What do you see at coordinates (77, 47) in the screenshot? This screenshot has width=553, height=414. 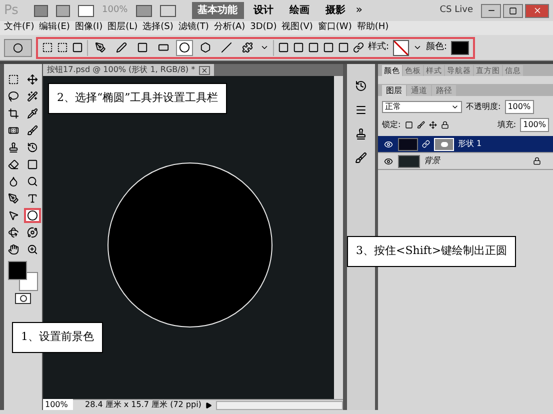 I see `fill-pixels-icon` at bounding box center [77, 47].